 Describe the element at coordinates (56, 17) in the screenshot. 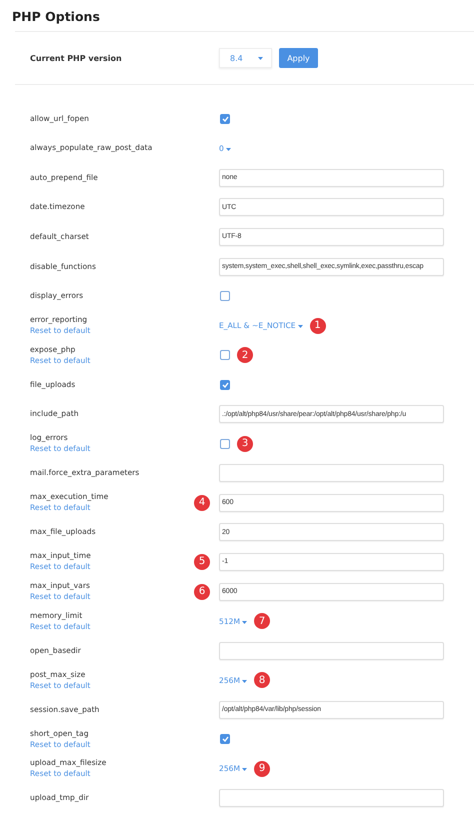

I see `page-title: PHP Options` at that location.